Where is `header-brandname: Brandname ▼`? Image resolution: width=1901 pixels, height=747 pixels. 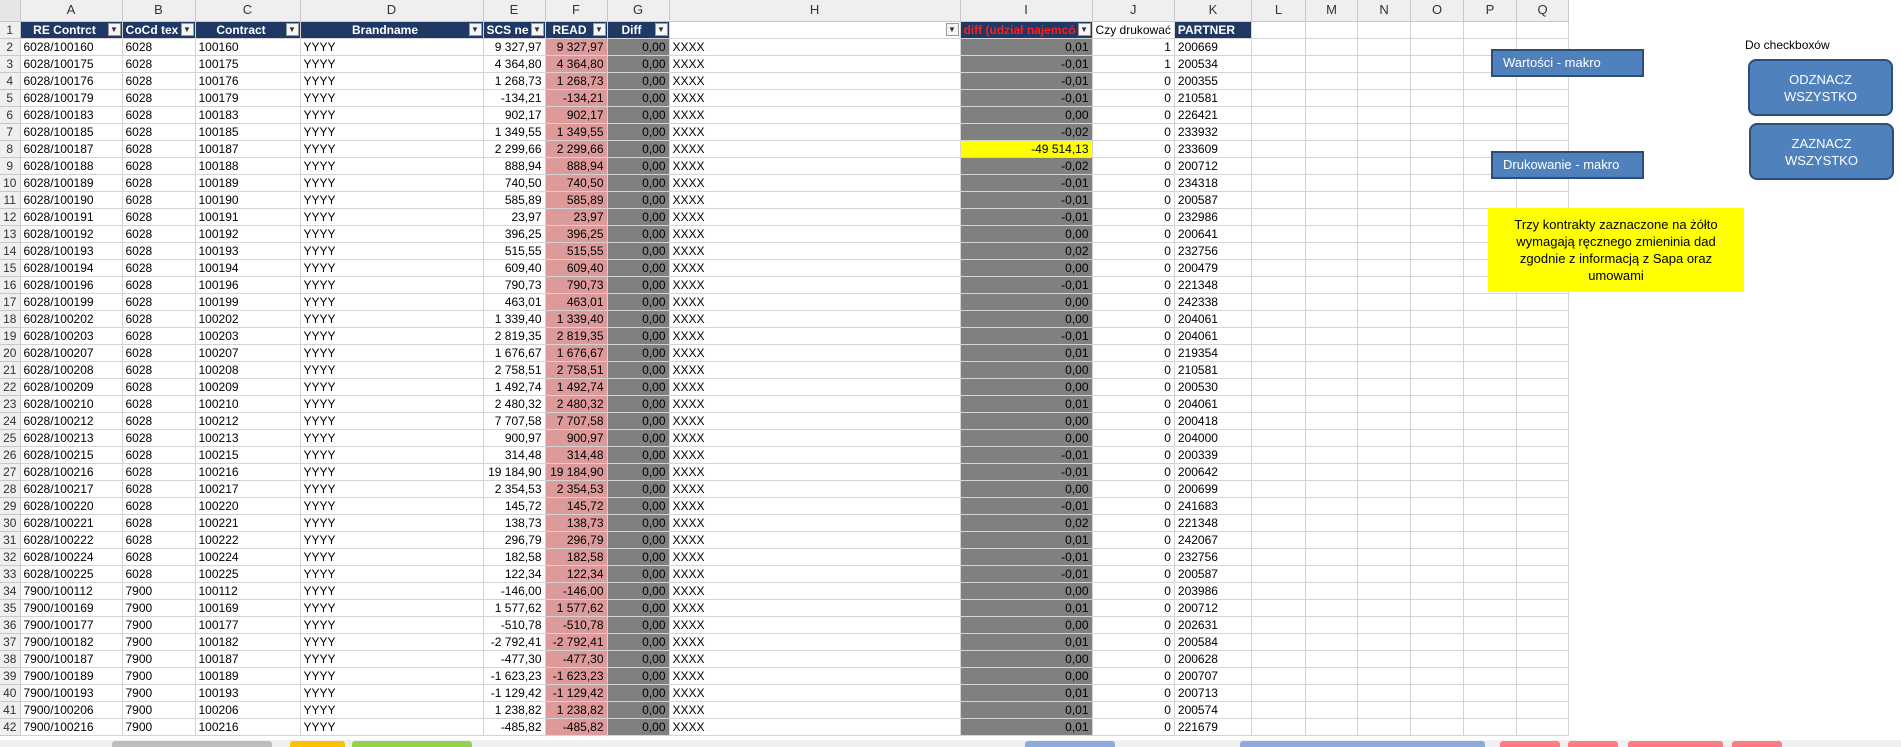
header-brandname: Brandname ▼ is located at coordinates (392, 30).